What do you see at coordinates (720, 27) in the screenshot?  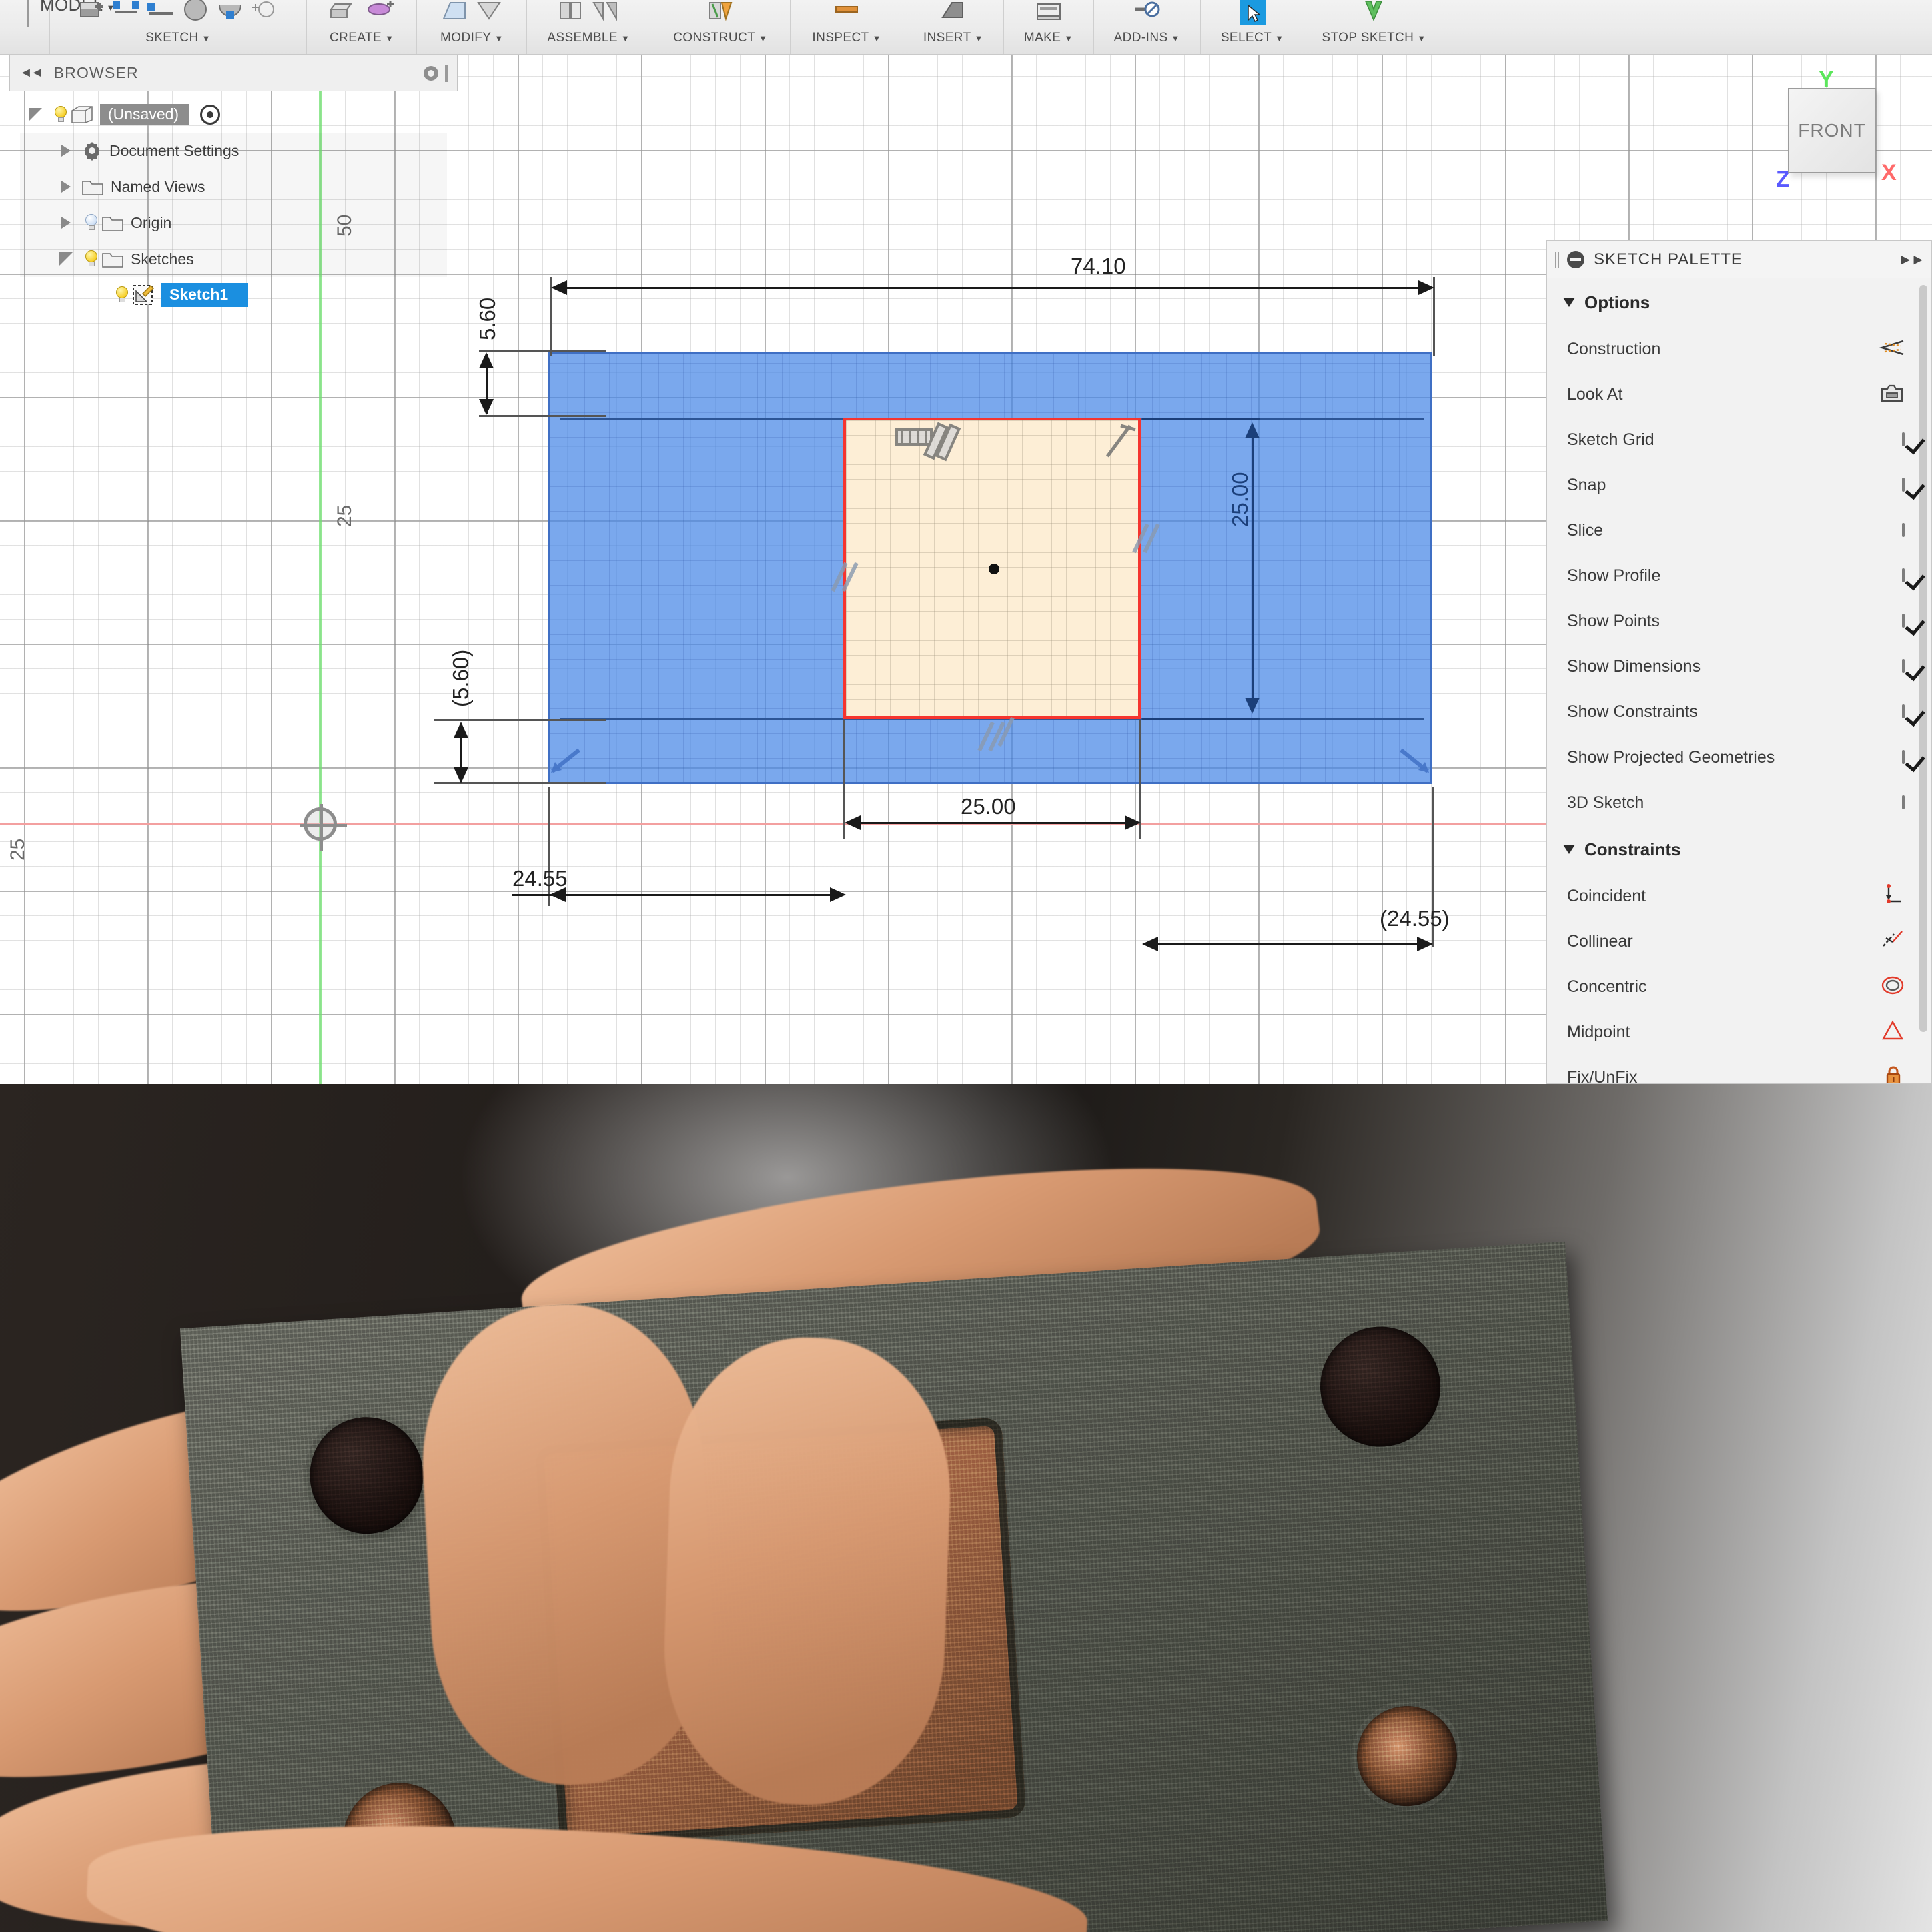 I see `toolbar-group-construct: CONSTRUCT ▼` at bounding box center [720, 27].